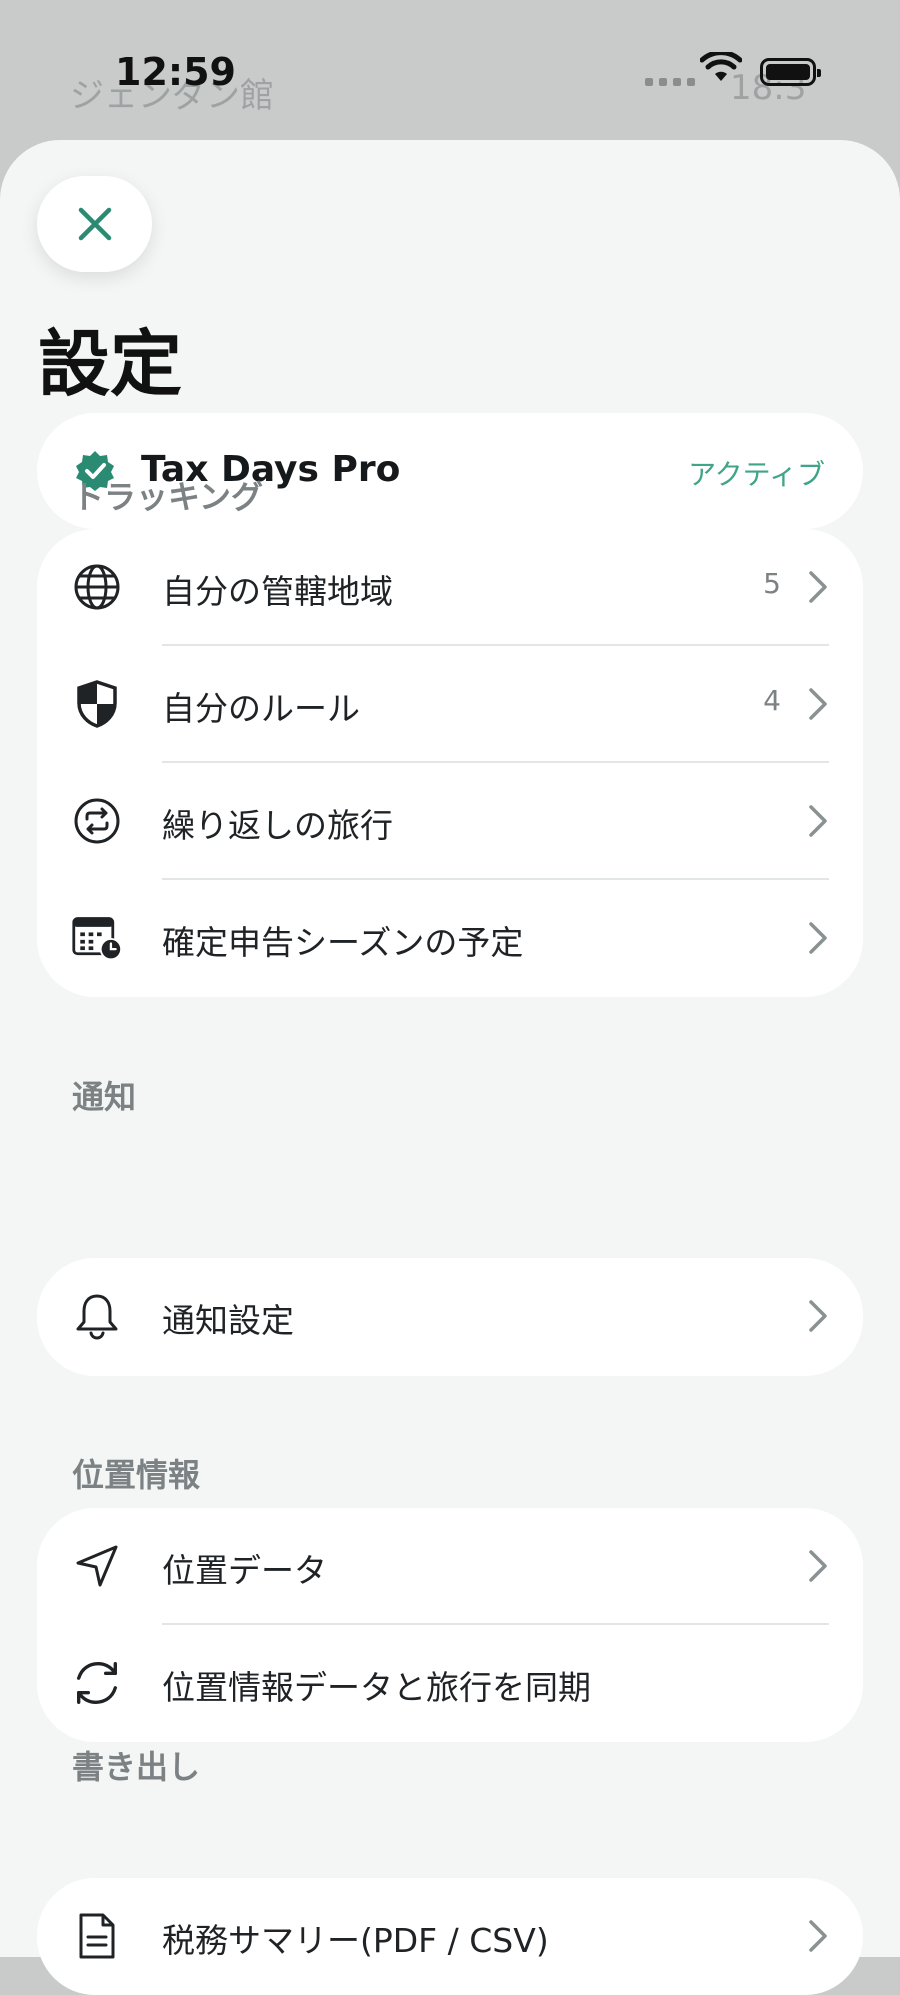  Describe the element at coordinates (175, 72) in the screenshot. I see `status-time: 12:59` at that location.